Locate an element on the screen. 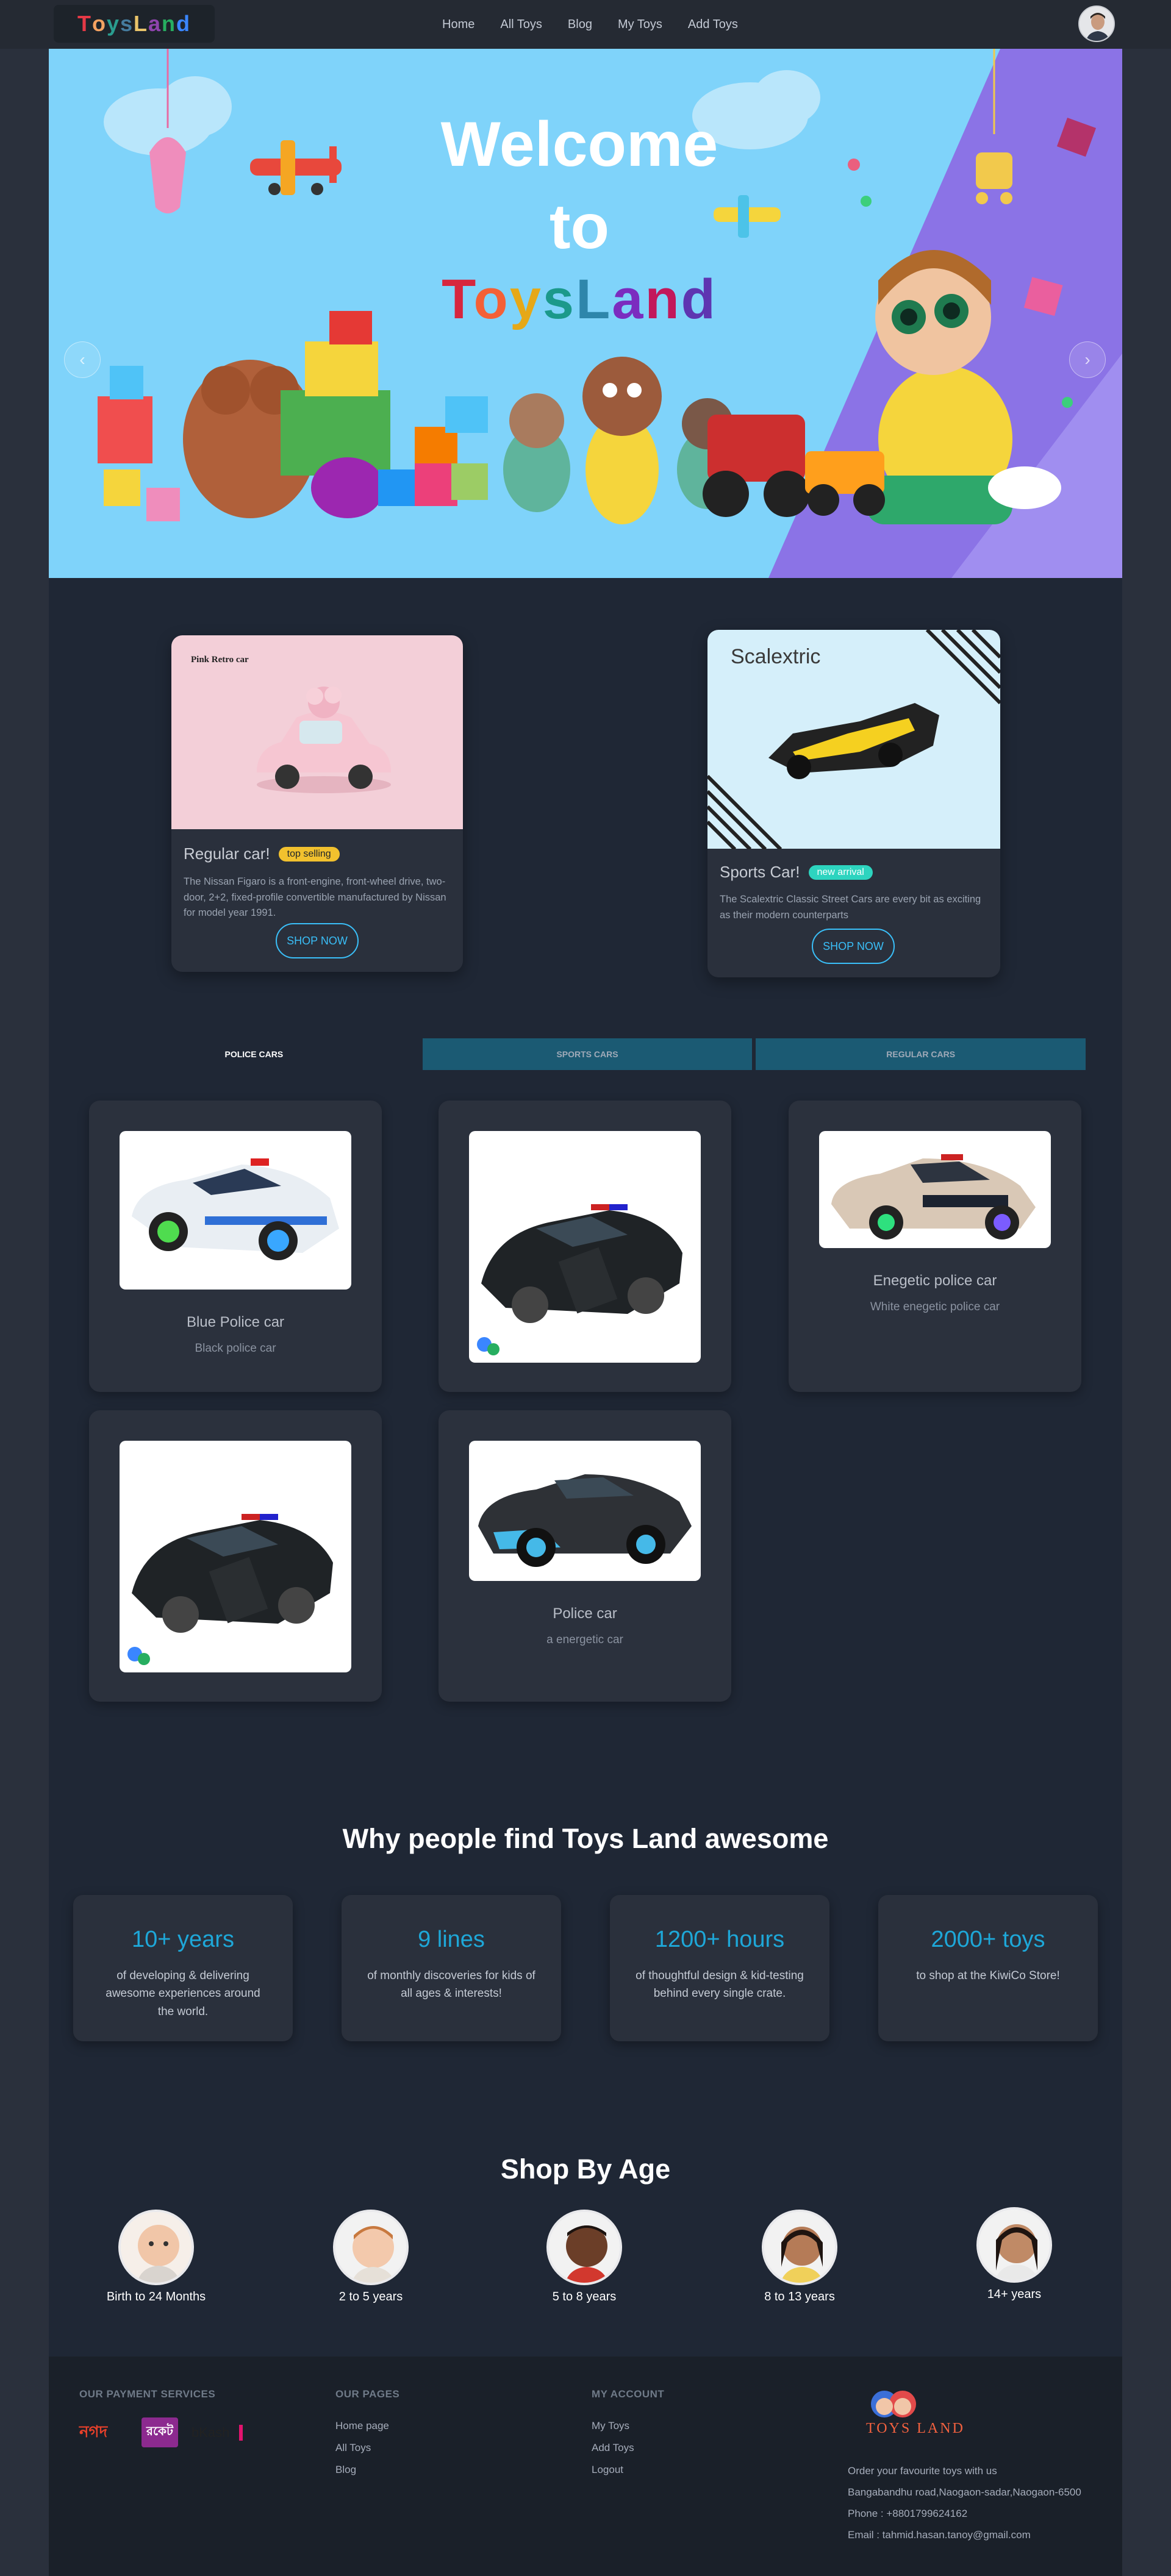 The width and height of the screenshot is (1171, 2576). sports-car-image is located at coordinates (853, 740).